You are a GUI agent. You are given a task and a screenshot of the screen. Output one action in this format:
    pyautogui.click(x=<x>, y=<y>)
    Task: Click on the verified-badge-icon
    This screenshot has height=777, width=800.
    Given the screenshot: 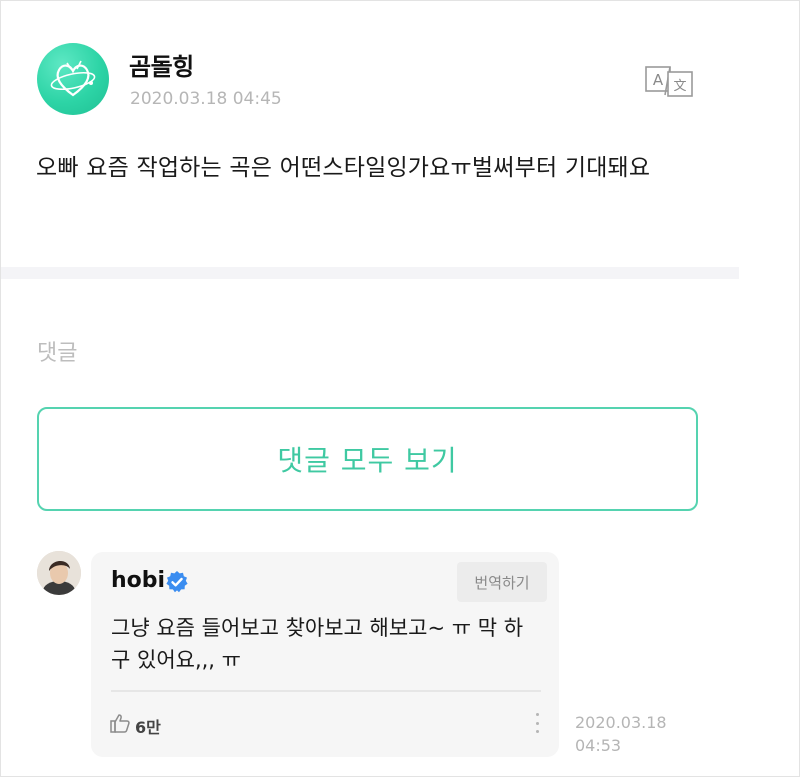 What is the action you would take?
    pyautogui.click(x=177, y=582)
    